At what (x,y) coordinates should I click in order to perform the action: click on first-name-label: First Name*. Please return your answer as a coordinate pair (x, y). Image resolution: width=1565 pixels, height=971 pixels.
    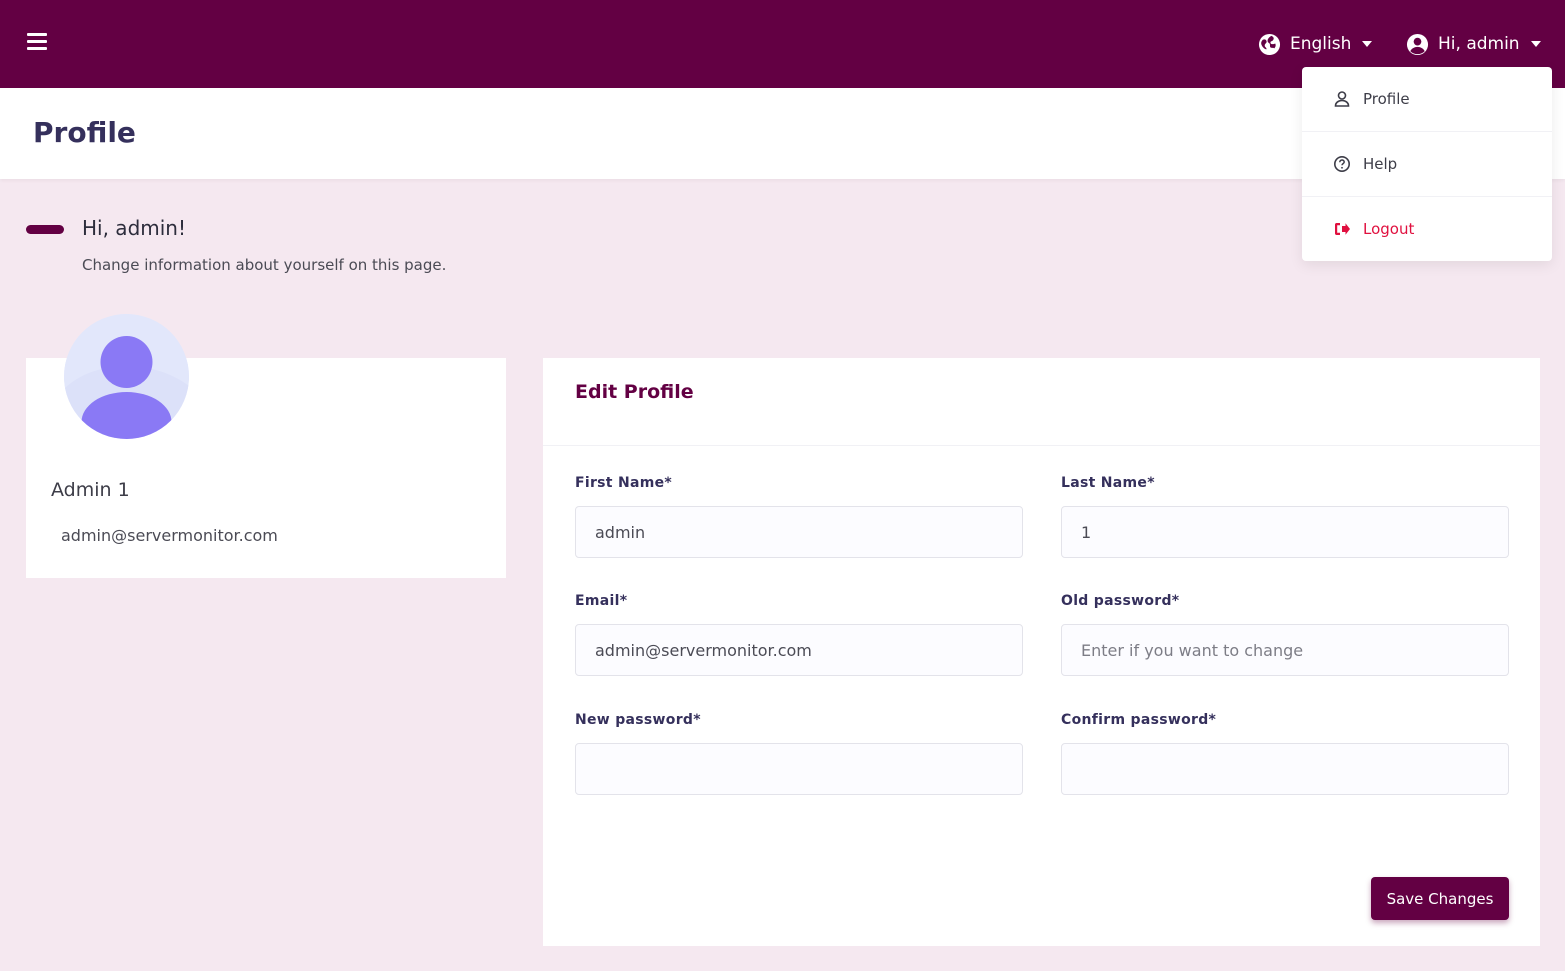
    Looking at the image, I should click on (624, 483).